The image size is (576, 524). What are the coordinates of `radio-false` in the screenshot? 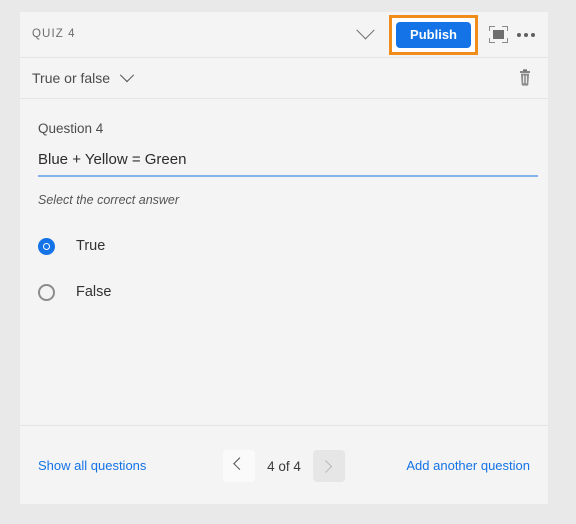 It's located at (46, 292).